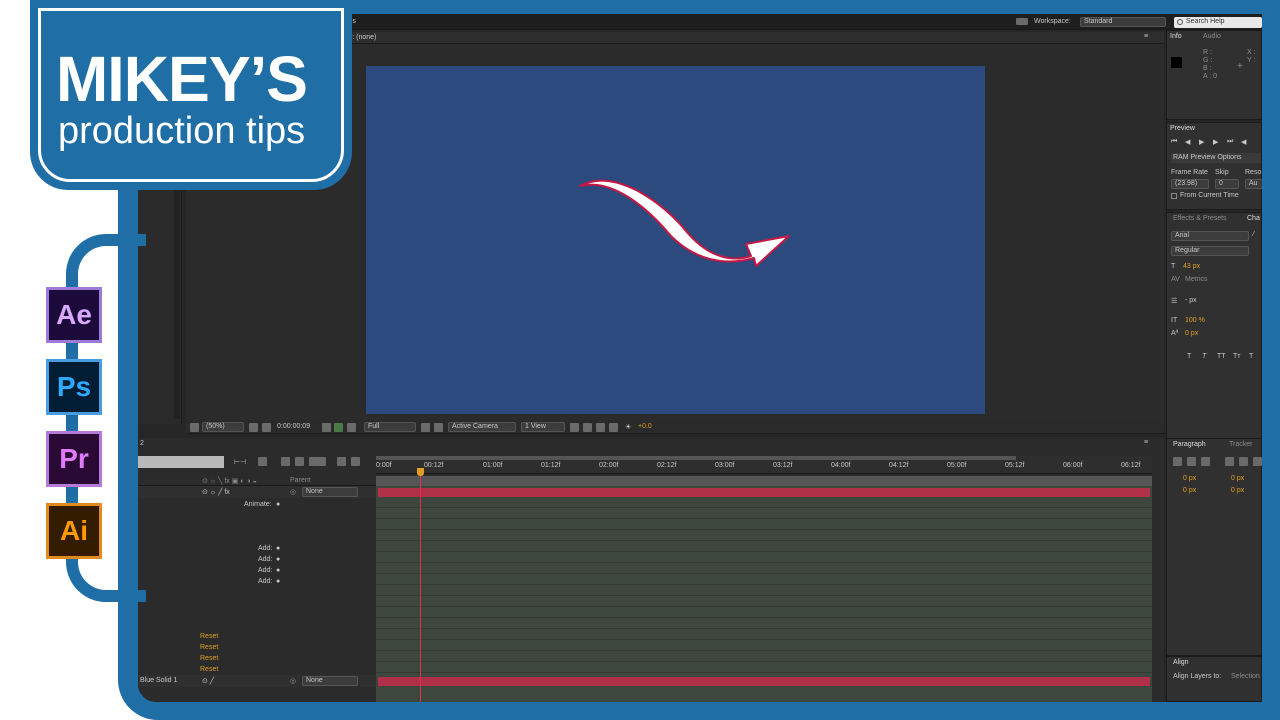  Describe the element at coordinates (321, 461) in the screenshot. I see `brainstorm-icon` at that location.